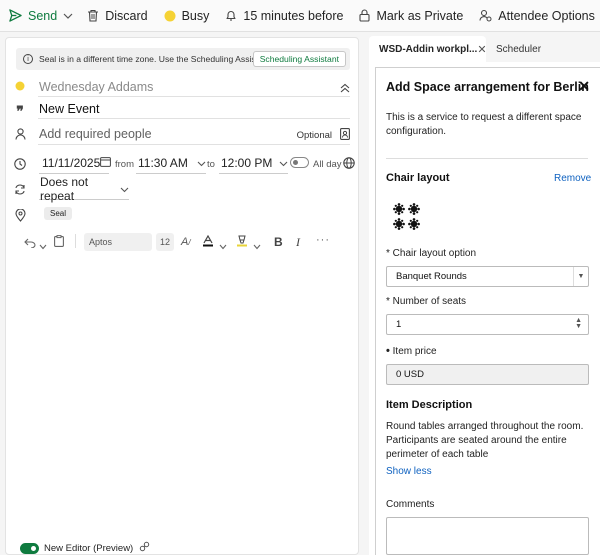 This screenshot has width=600, height=555. What do you see at coordinates (431, 276) in the screenshot?
I see `chair-layout-select-value: Banquet Rounds` at bounding box center [431, 276].